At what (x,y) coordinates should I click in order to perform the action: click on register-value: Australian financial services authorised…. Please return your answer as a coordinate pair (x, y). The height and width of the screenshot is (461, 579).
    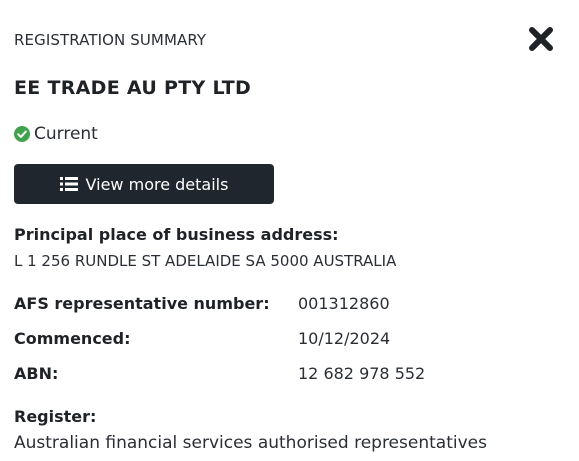
    Looking at the image, I should click on (250, 443).